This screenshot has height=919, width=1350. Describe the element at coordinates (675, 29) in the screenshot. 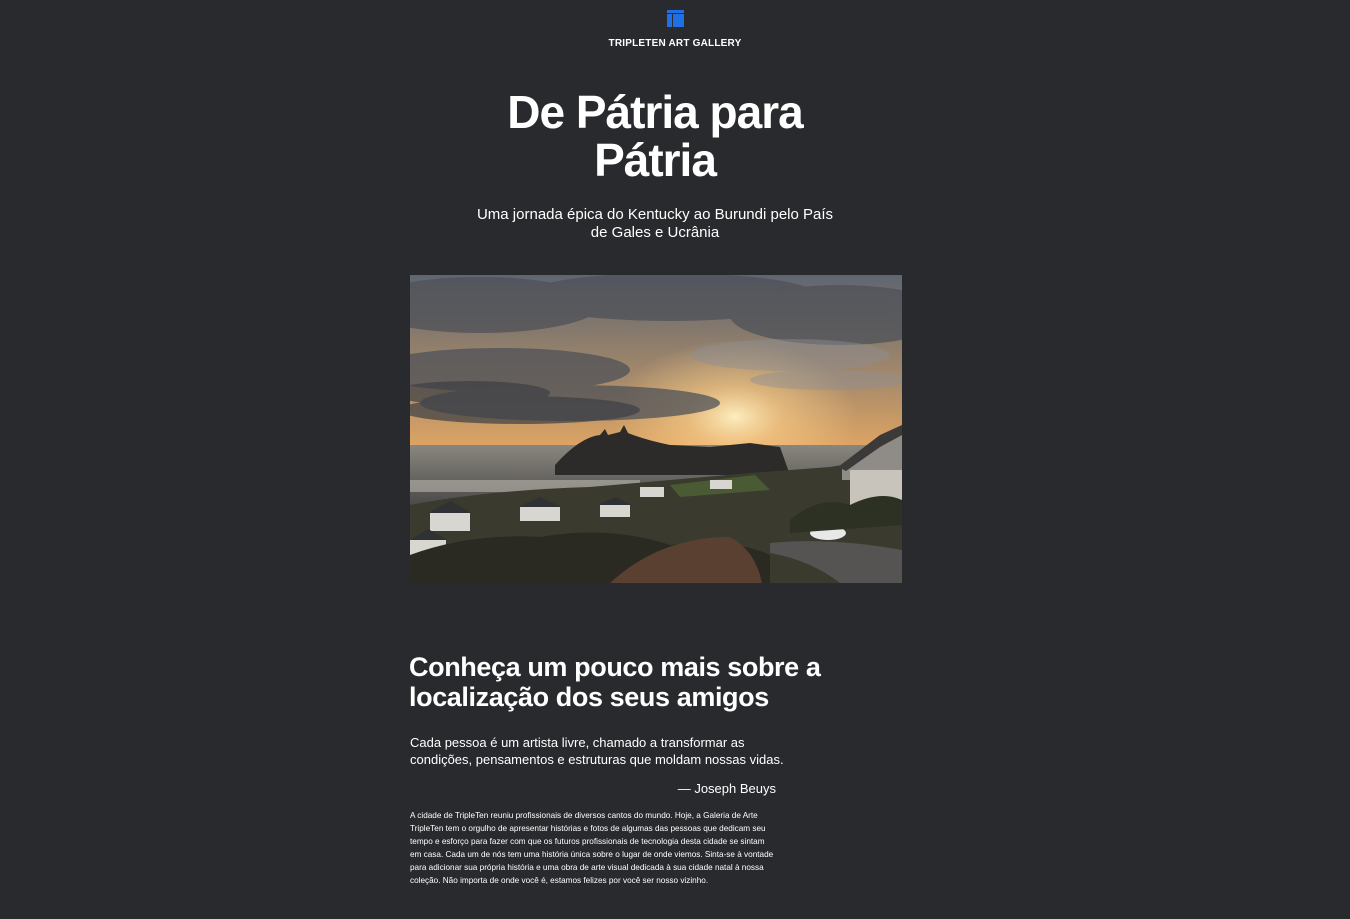

I see `page-header: TRIPLETEN ART GALLERY` at that location.